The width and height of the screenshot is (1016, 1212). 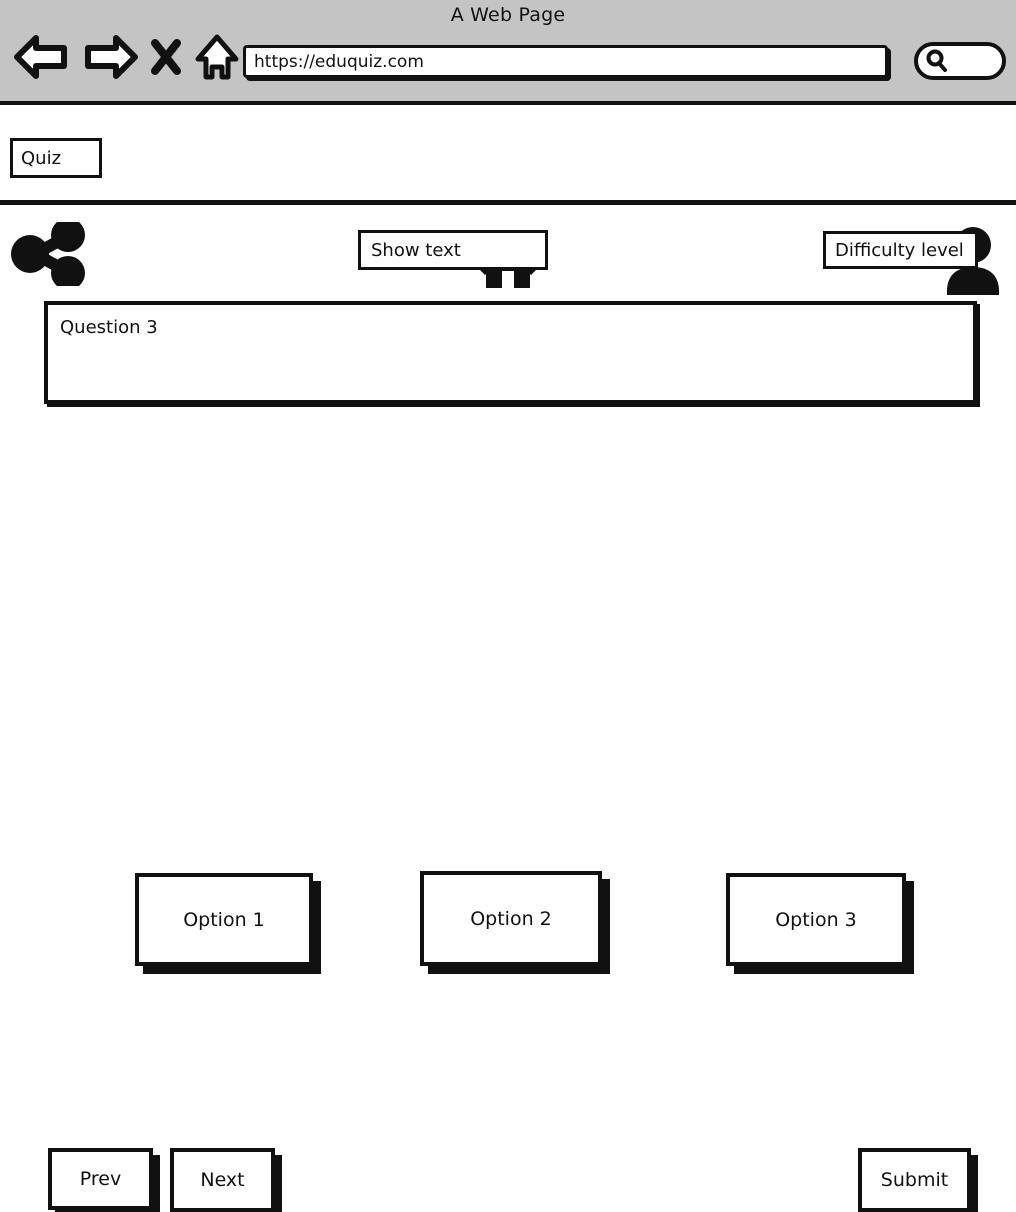 I want to click on difficulty-level-button: Difficulty level, so click(x=900, y=250).